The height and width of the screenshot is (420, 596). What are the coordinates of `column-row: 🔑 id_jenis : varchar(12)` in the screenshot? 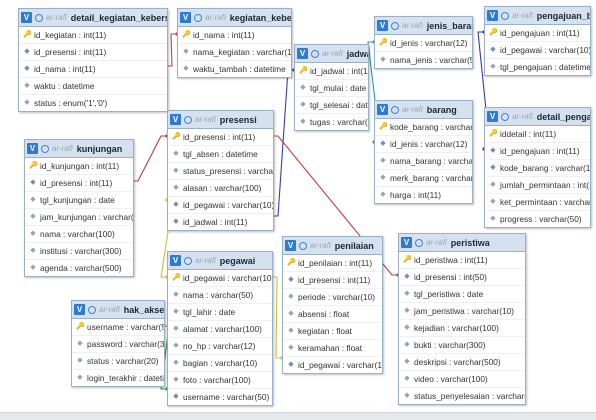 It's located at (423, 43).